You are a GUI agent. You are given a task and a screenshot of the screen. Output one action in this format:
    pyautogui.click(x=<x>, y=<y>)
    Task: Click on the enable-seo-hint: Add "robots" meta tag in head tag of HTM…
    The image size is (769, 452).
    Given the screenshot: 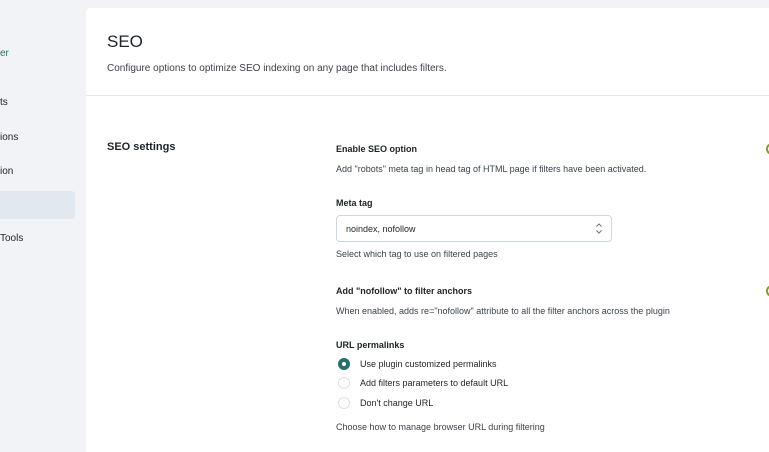 What is the action you would take?
    pyautogui.click(x=491, y=169)
    